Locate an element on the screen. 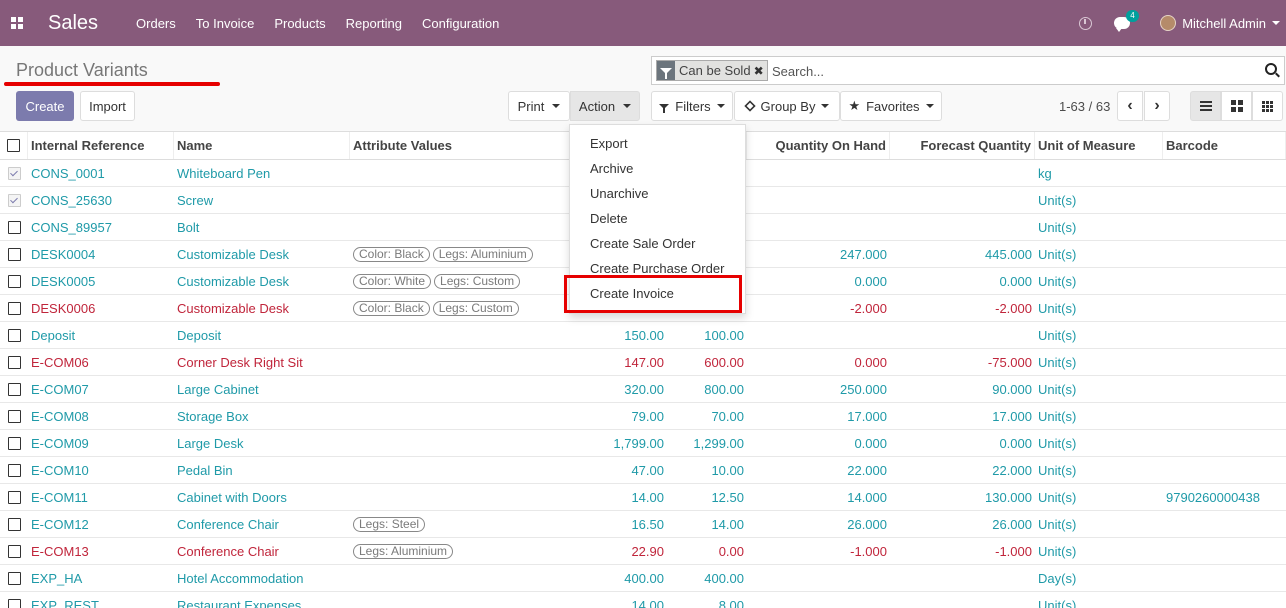 This screenshot has width=1286, height=608. app-name: Sales is located at coordinates (73, 23).